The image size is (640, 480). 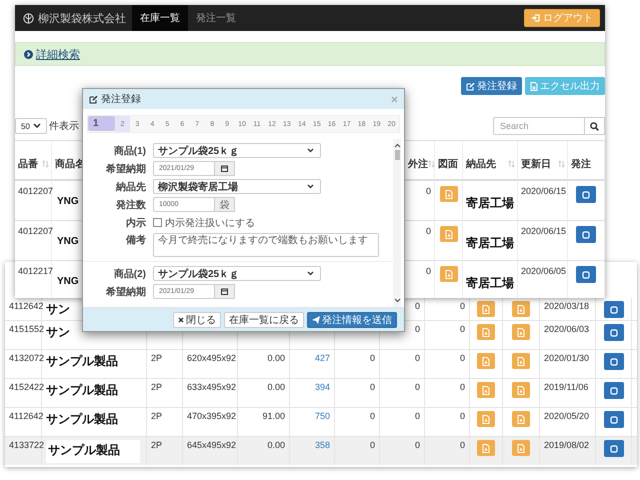 What do you see at coordinates (322, 358) in the screenshot?
I see `stock-link: 427` at bounding box center [322, 358].